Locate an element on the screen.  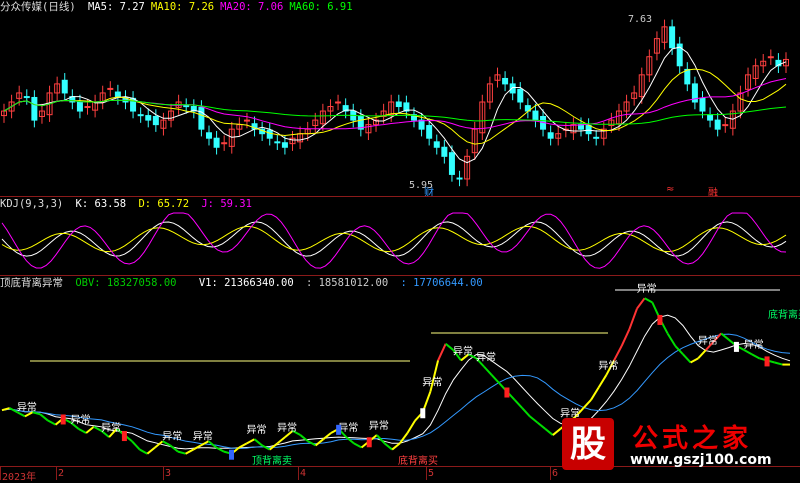
x-axis-tick: 5 is located at coordinates (431, 473).